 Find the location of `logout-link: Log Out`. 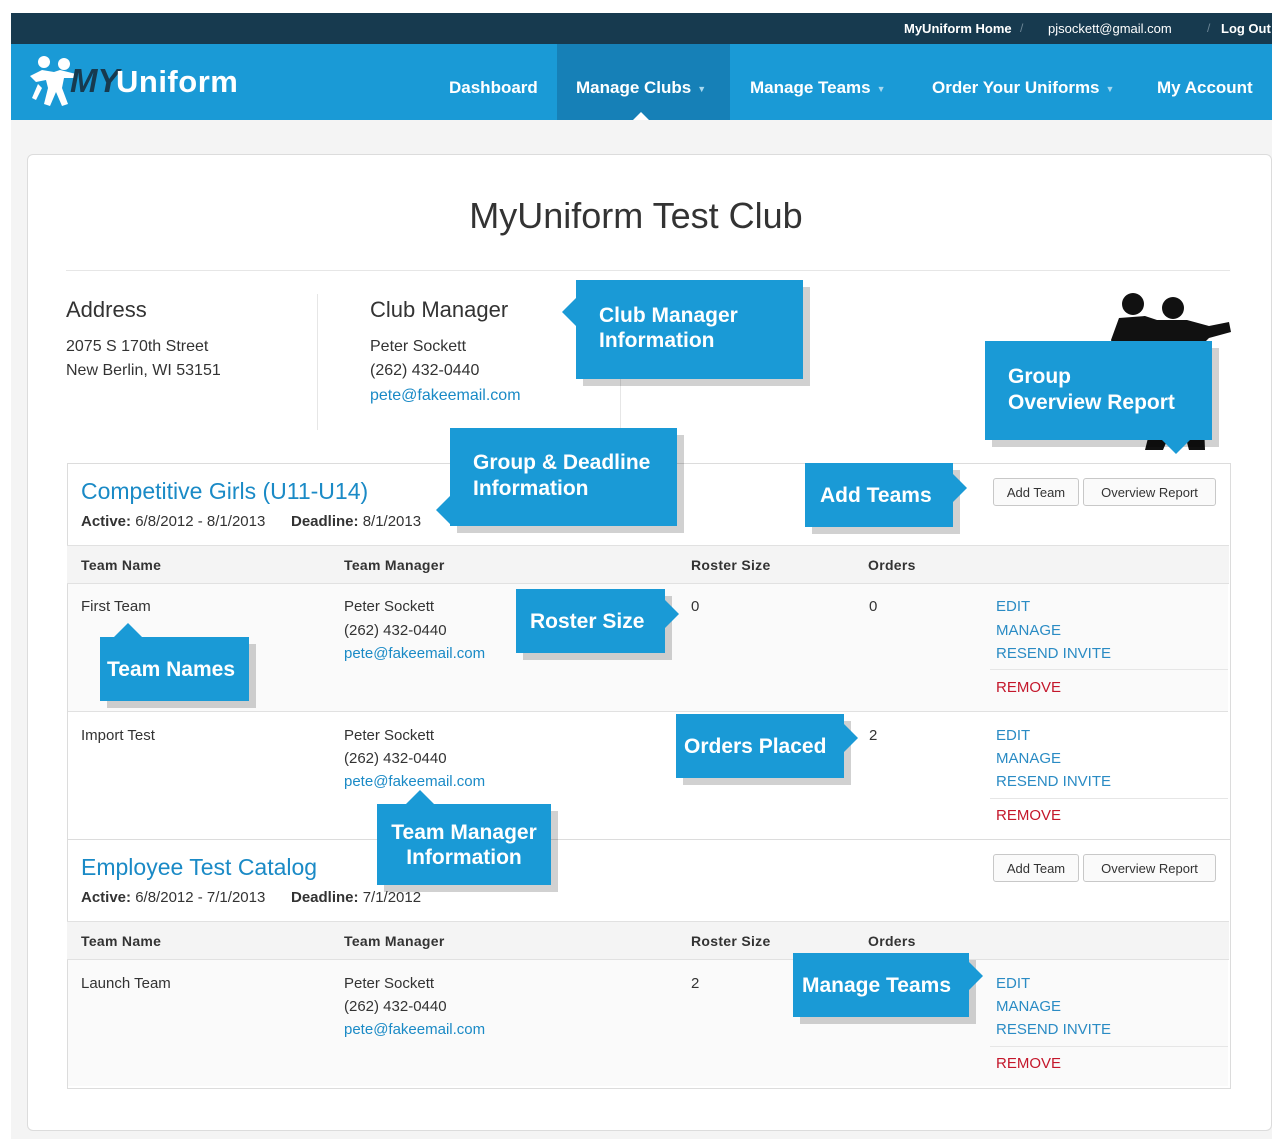

logout-link: Log Out is located at coordinates (1246, 28).